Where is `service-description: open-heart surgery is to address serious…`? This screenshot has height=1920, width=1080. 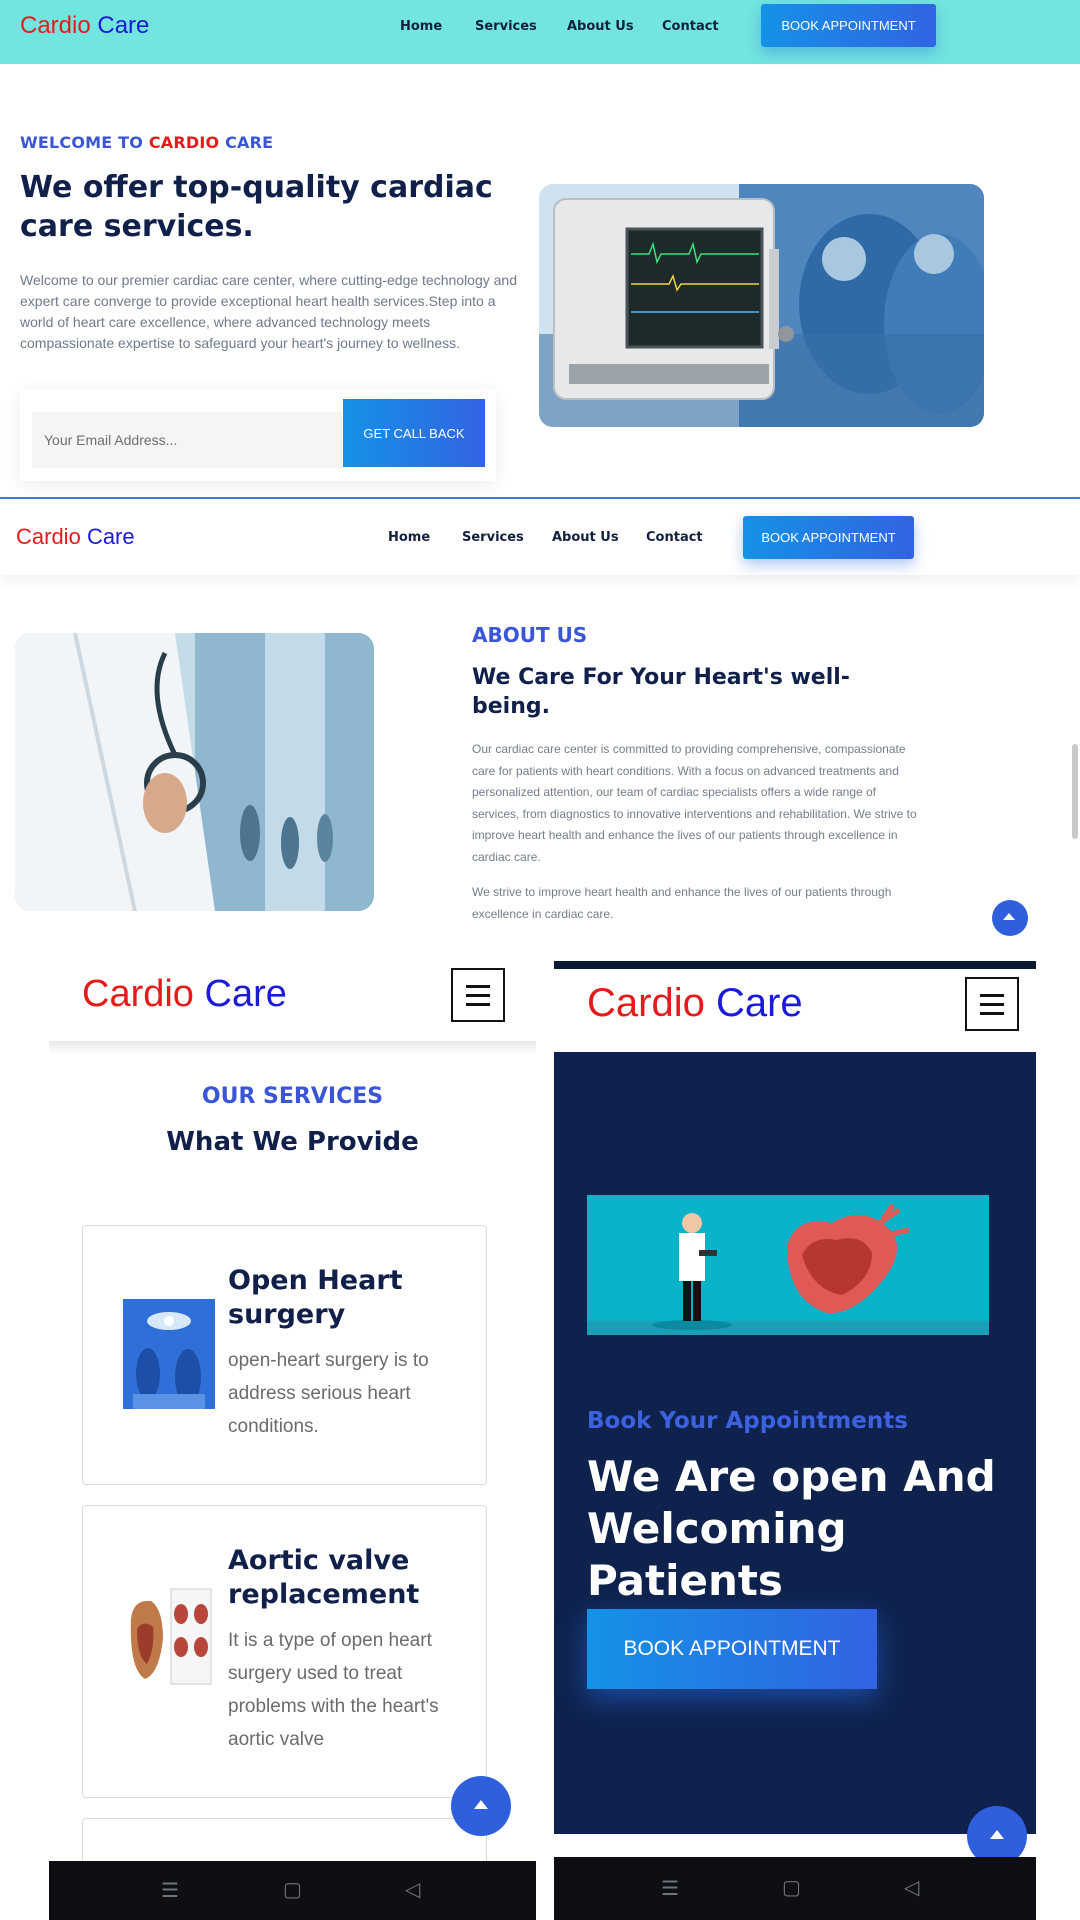
service-description: open-heart surgery is to address serious… is located at coordinates (328, 1393).